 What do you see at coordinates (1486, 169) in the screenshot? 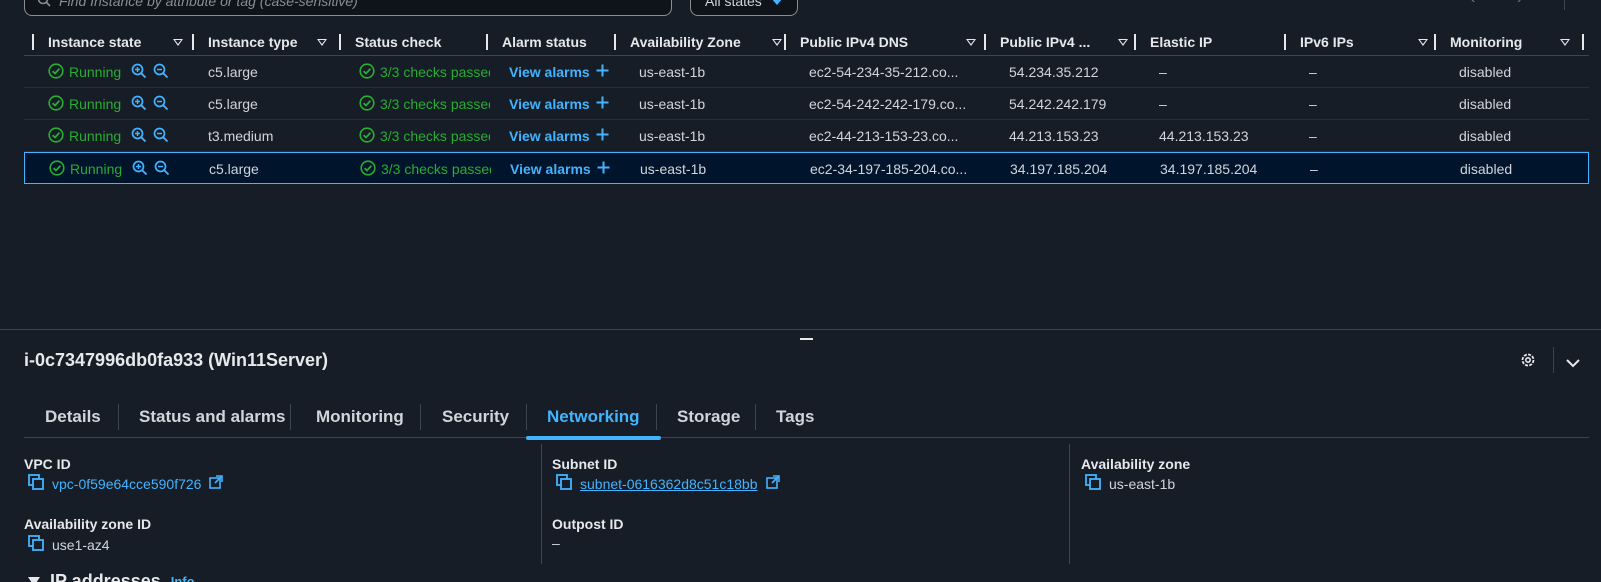
I see `monitoring-cell: disabled` at bounding box center [1486, 169].